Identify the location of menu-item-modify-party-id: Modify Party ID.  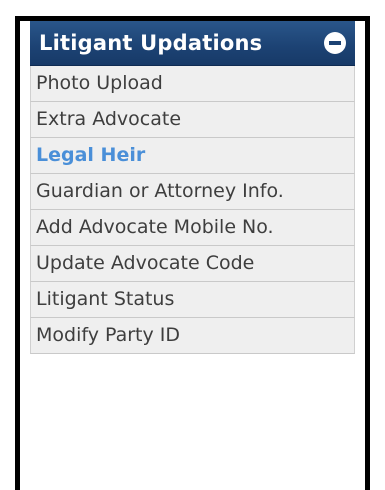
(192, 336).